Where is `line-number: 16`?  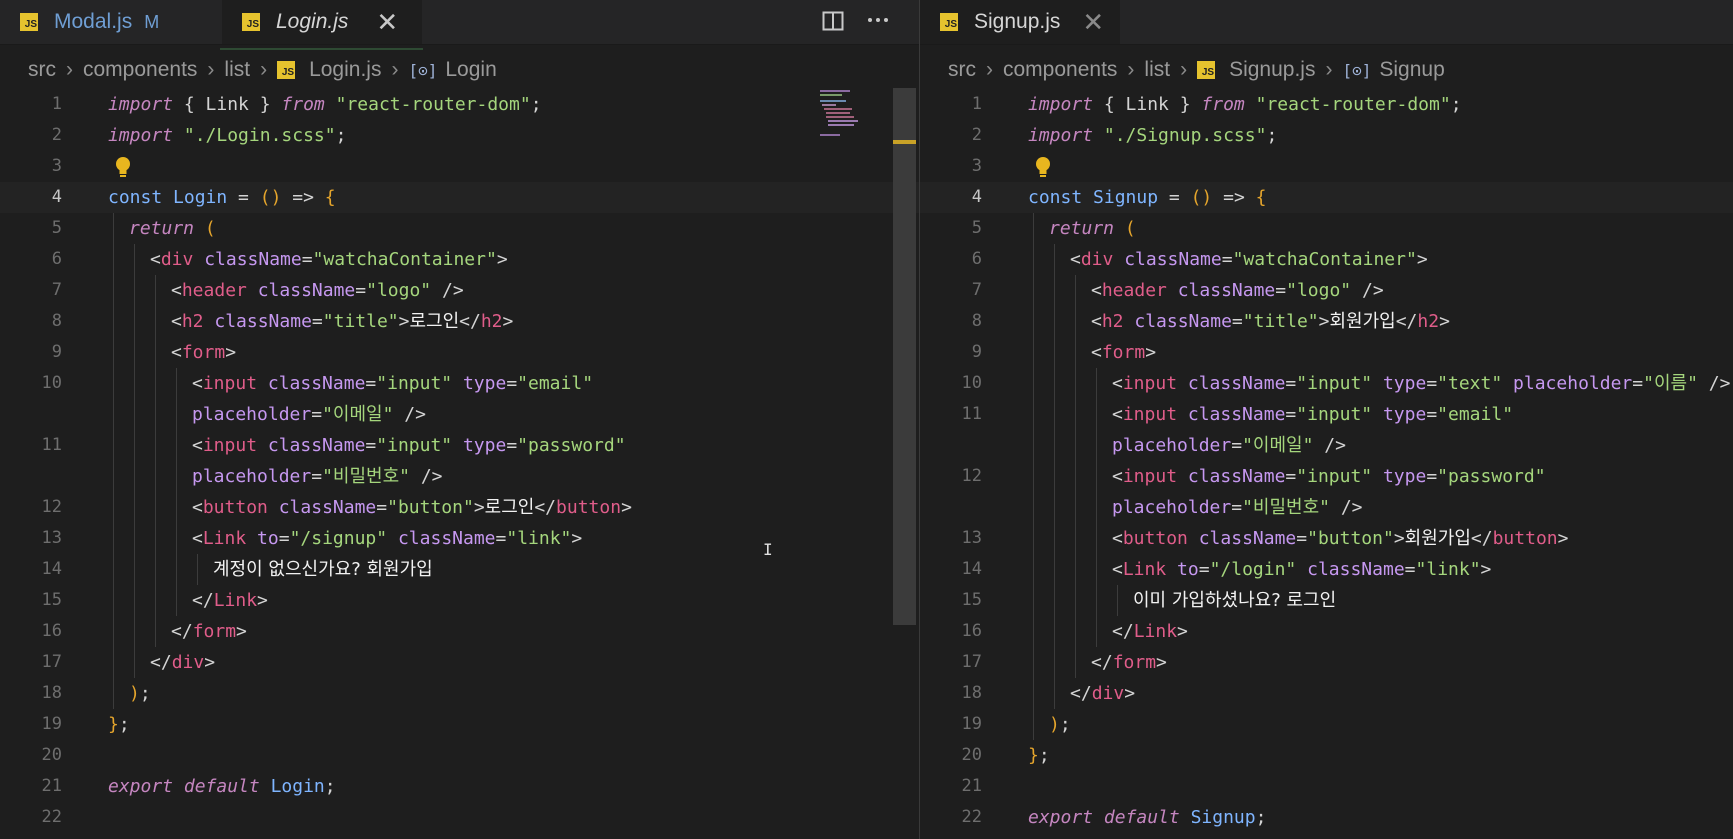
line-number: 16 is located at coordinates (971, 631).